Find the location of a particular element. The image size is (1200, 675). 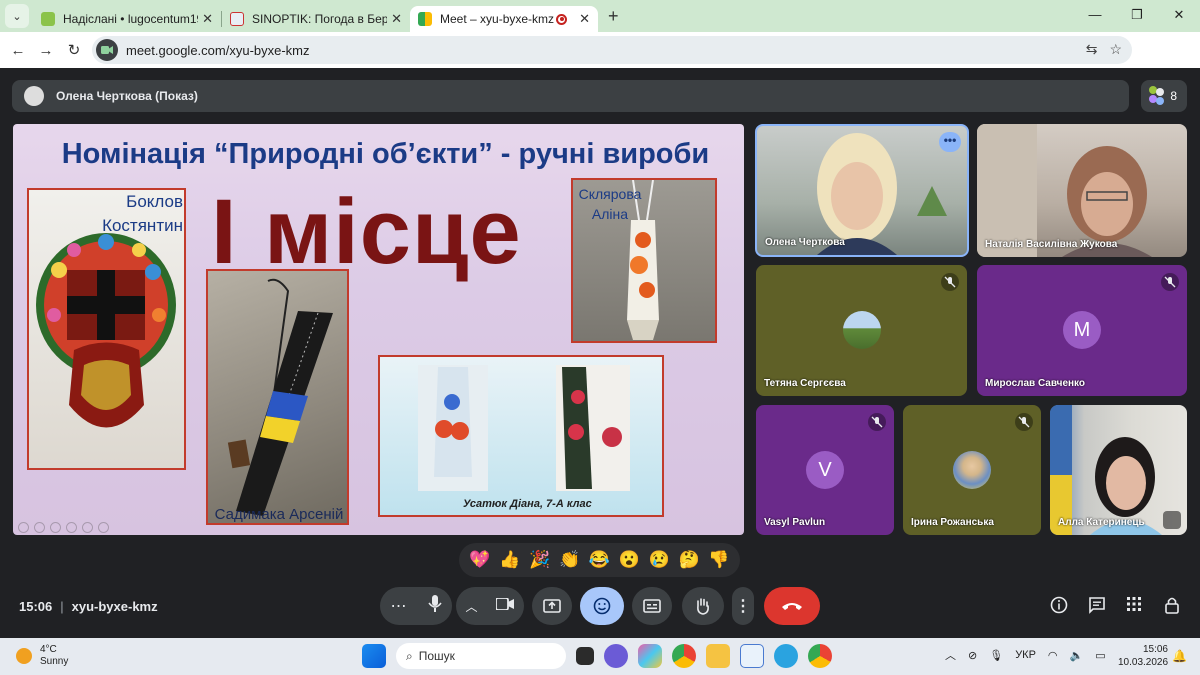

tab-gmail: Надіслані • lugocentum19@uk ✕ is located at coordinates (127, 19).